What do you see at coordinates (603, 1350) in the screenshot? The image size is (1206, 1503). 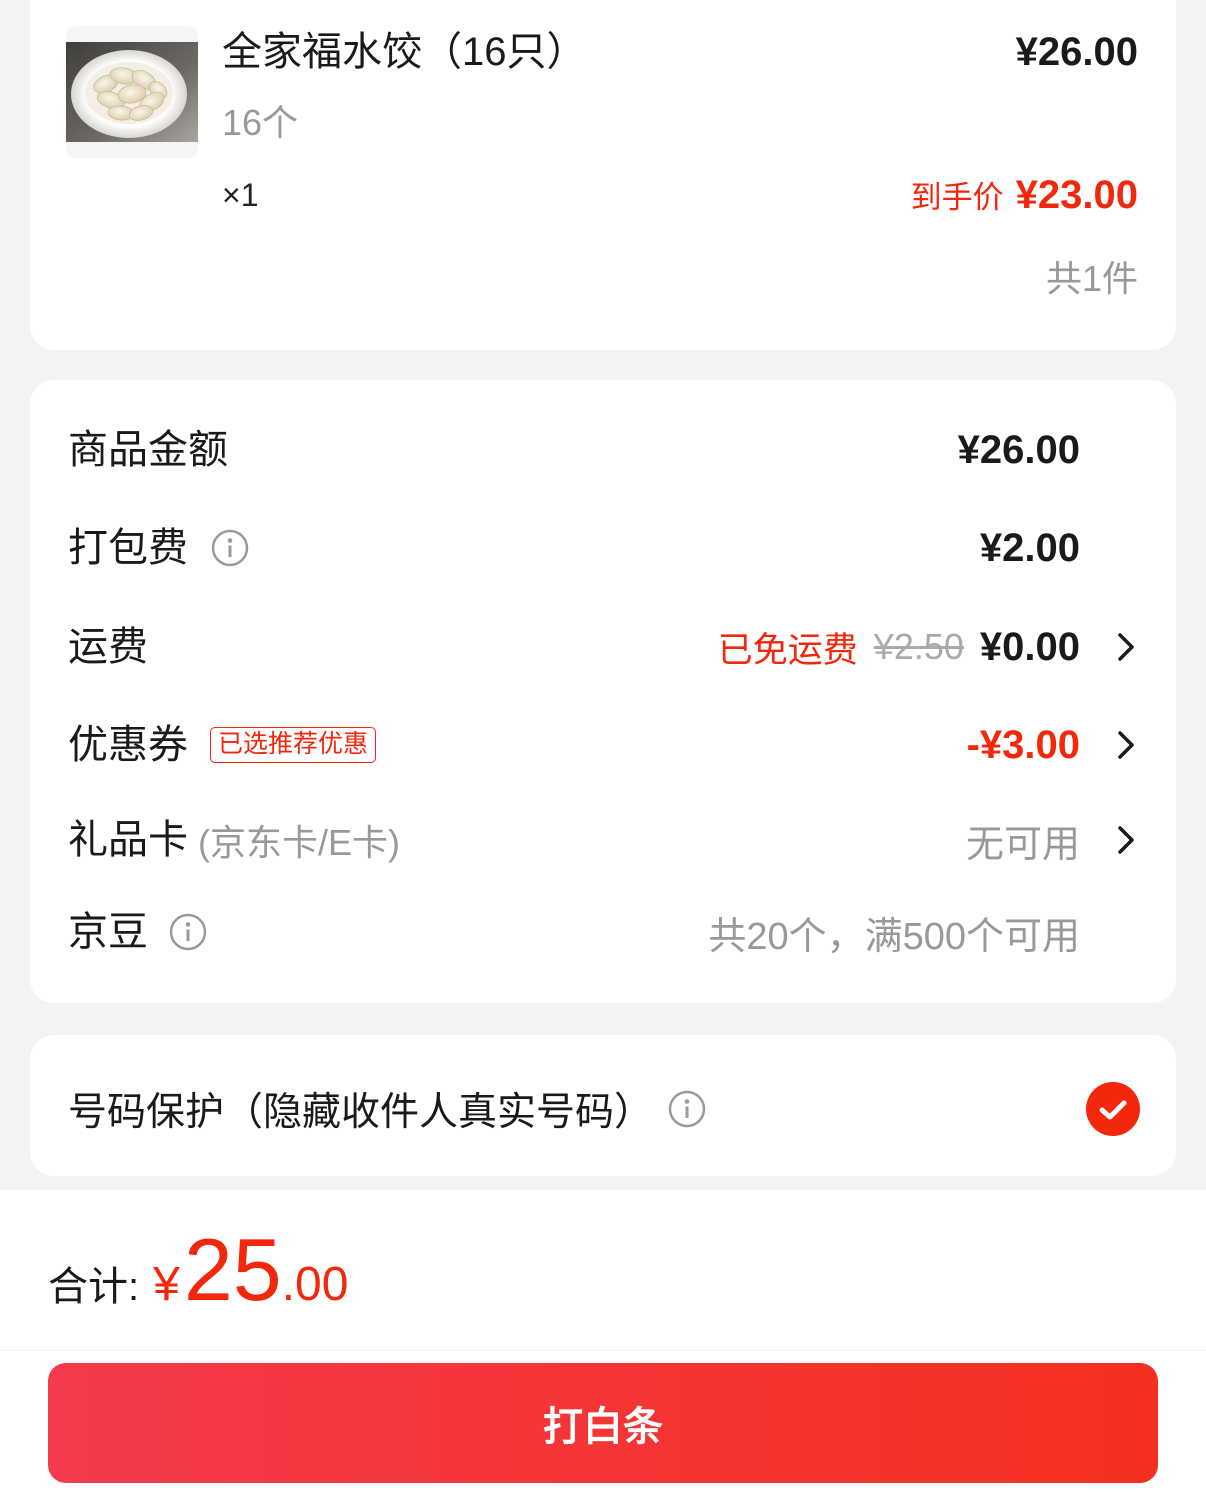 I see `divider` at bounding box center [603, 1350].